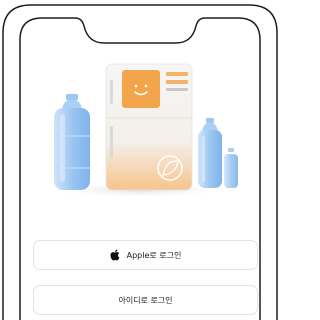  What do you see at coordinates (115, 255) in the screenshot?
I see `apple-logo-icon` at bounding box center [115, 255].